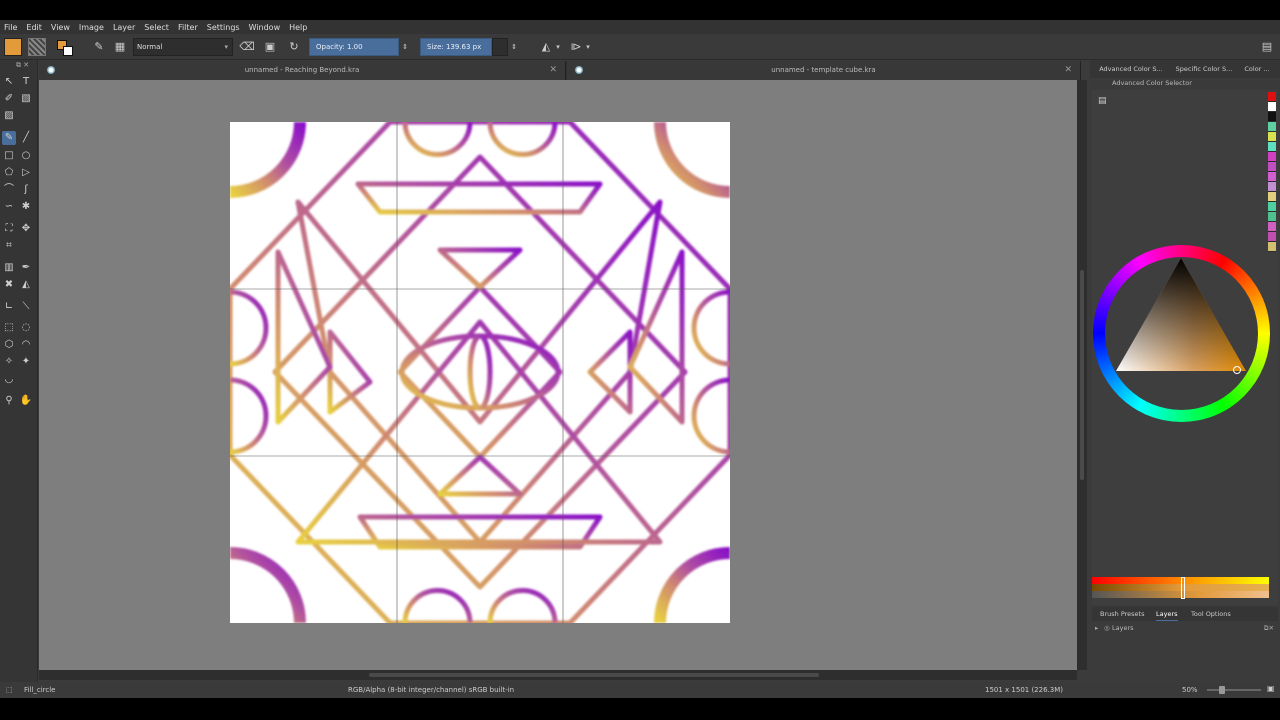 This screenshot has width=1280, height=720. Describe the element at coordinates (1180, 588) in the screenshot. I see `color-sliders` at that location.